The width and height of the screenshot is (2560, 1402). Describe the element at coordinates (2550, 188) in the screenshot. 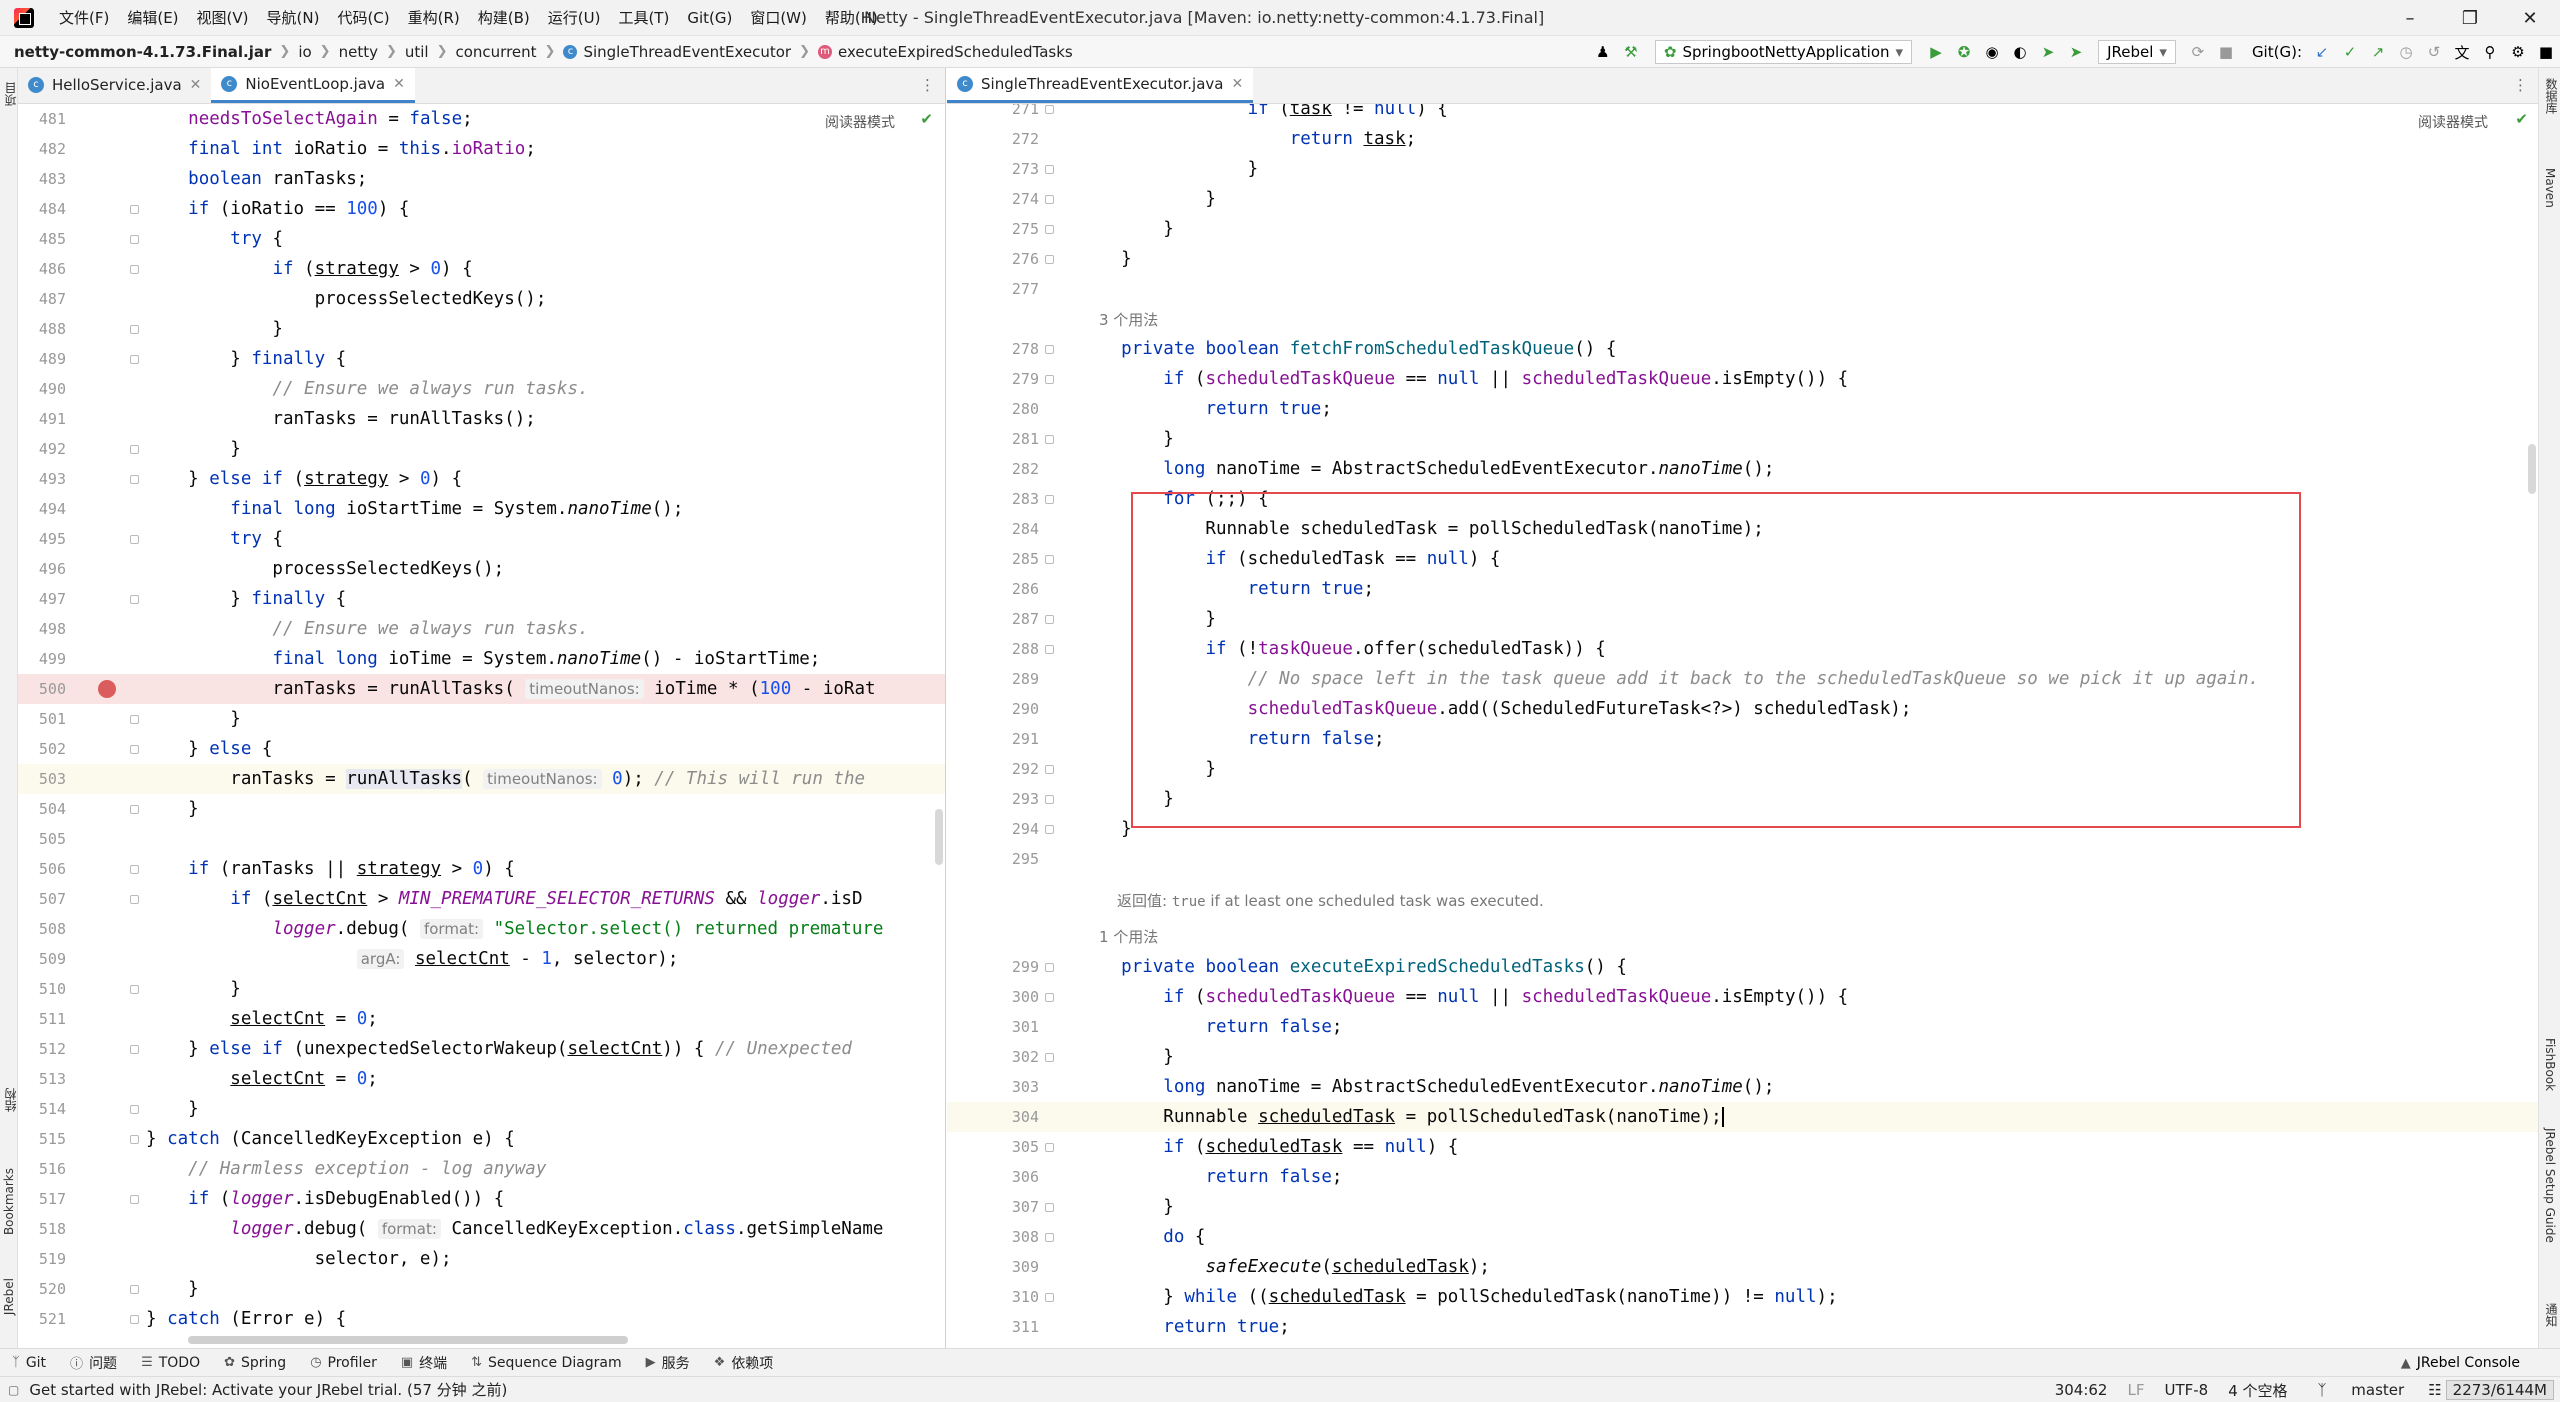

I see `maven-tool-button: Maven` at that location.